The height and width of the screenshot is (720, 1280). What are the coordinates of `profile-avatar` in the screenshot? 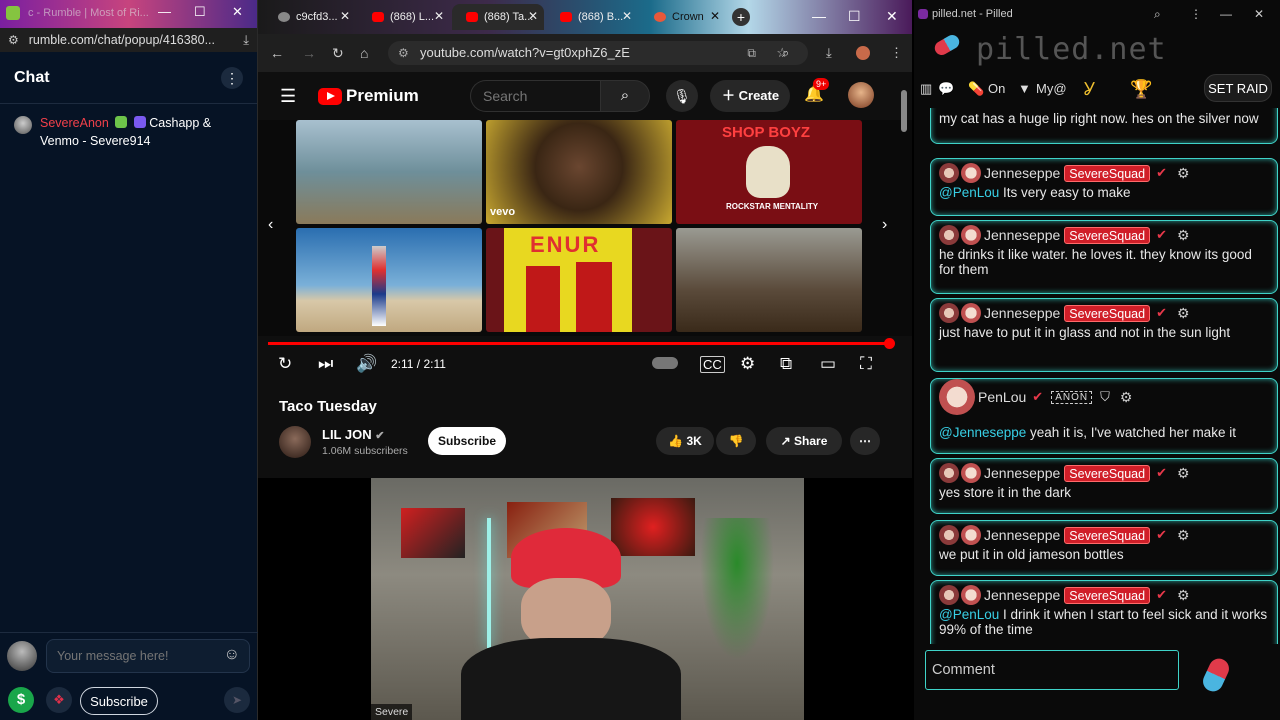 It's located at (863, 53).